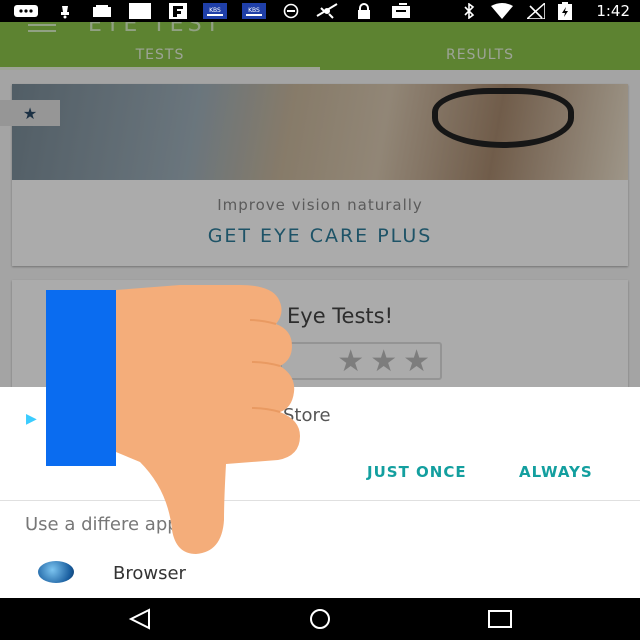 Image resolution: width=640 pixels, height=640 pixels. What do you see at coordinates (31, 419) in the screenshot?
I see `play-store-icon: ▶` at bounding box center [31, 419].